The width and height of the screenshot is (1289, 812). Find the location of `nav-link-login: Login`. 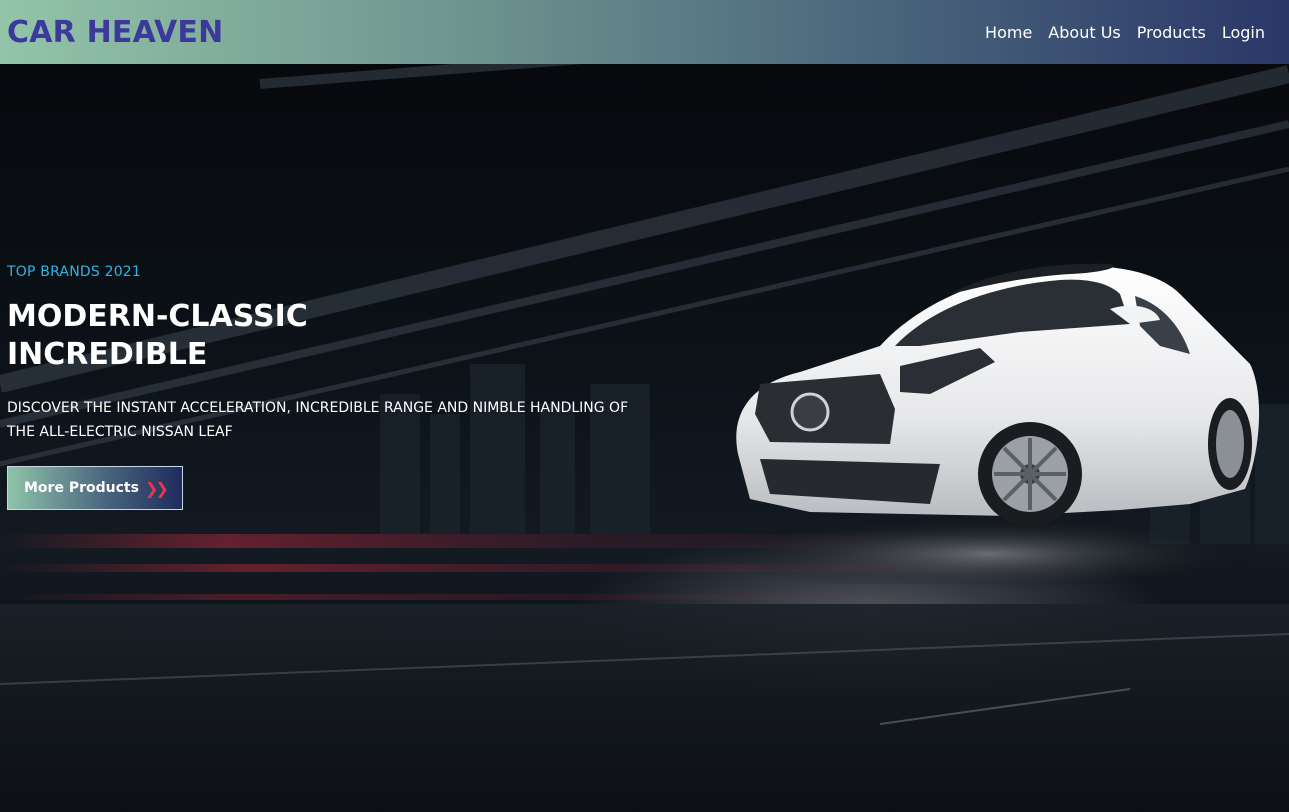

nav-link-login: Login is located at coordinates (1243, 32).